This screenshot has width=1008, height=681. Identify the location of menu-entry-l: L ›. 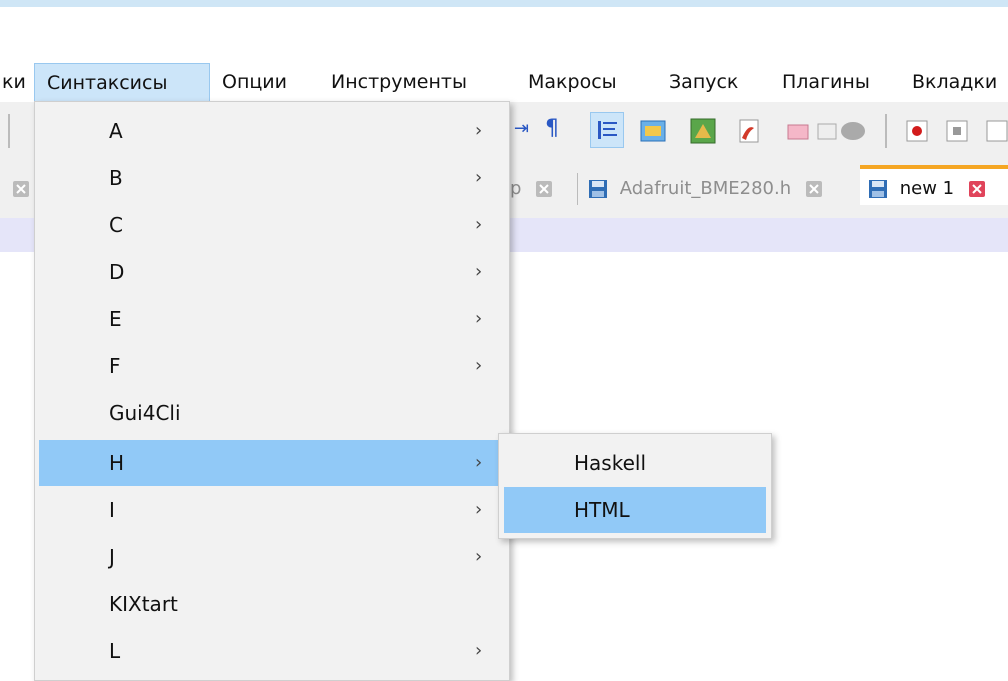
(272, 651).